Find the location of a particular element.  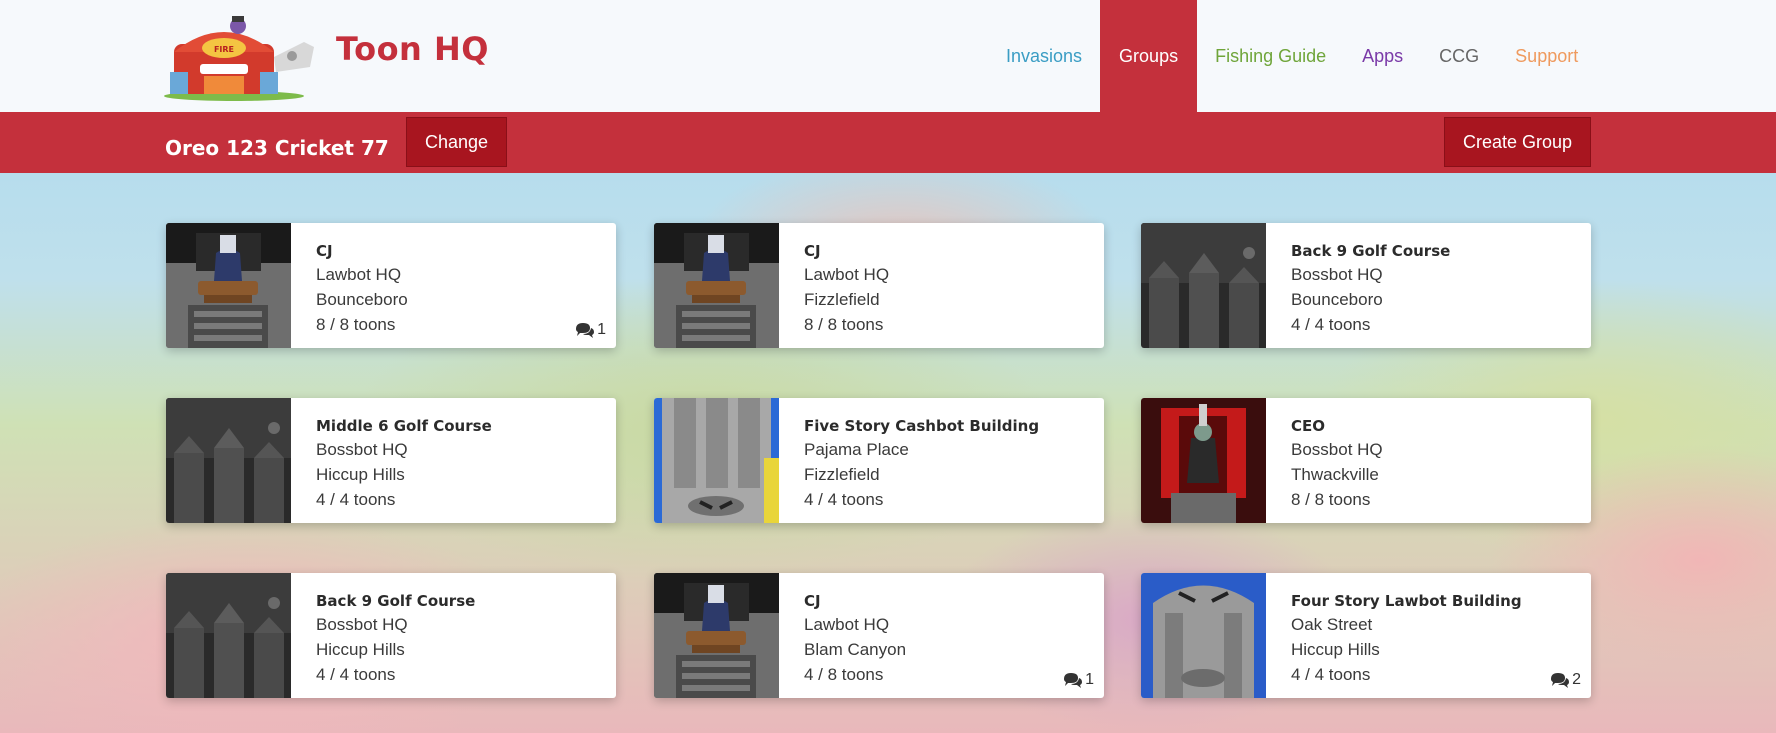

current-toon-name: Oreo 123 Cricket 77 is located at coordinates (277, 148).